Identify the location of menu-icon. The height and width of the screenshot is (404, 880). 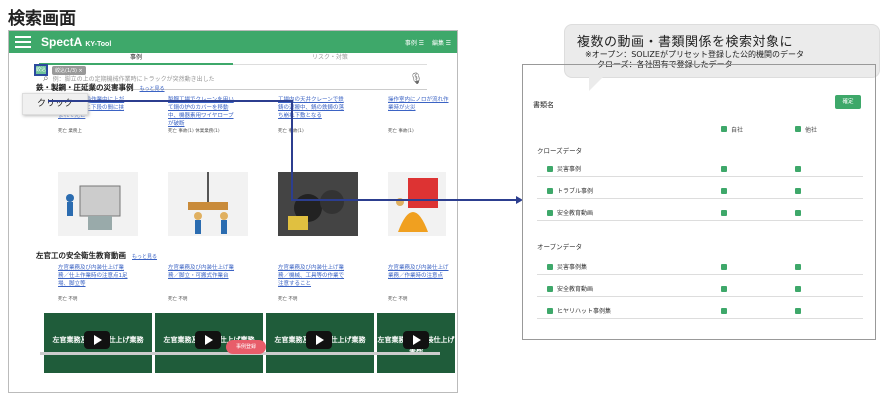
(23, 42).